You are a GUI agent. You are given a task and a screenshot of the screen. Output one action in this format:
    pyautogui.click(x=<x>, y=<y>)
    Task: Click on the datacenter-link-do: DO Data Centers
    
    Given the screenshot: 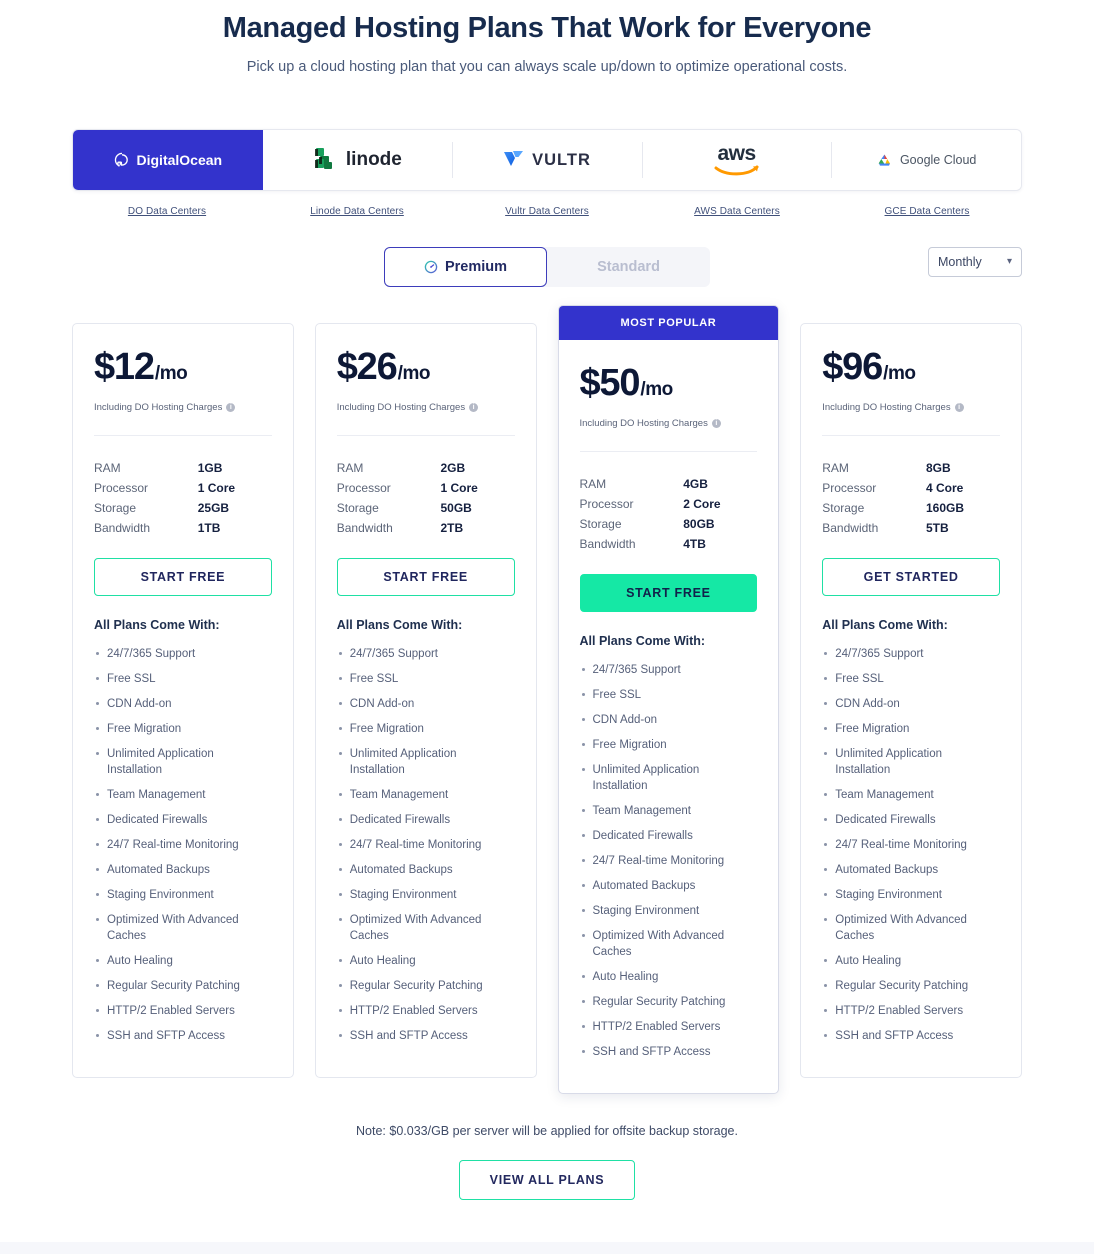 What is the action you would take?
    pyautogui.click(x=167, y=211)
    